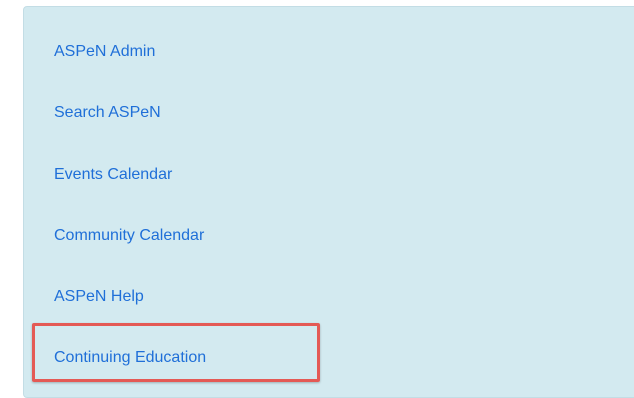 This screenshot has height=398, width=634. I want to click on sidebar-link-events-calendar: Events Calendar, so click(113, 175).